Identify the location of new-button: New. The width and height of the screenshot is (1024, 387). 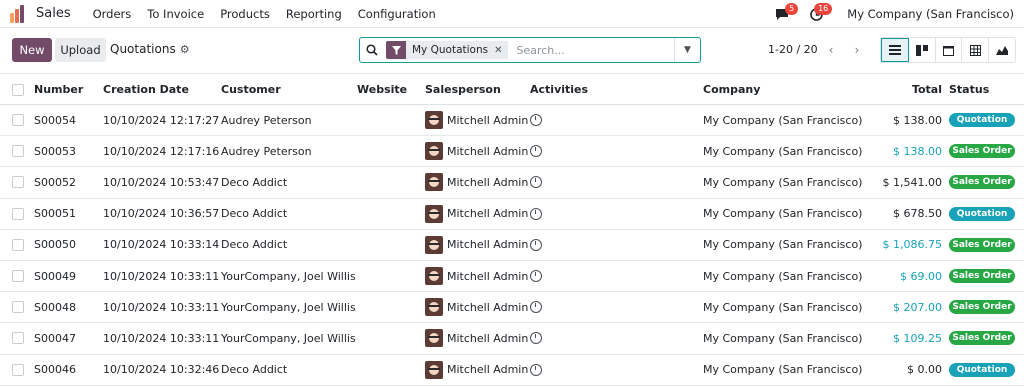
(32, 50).